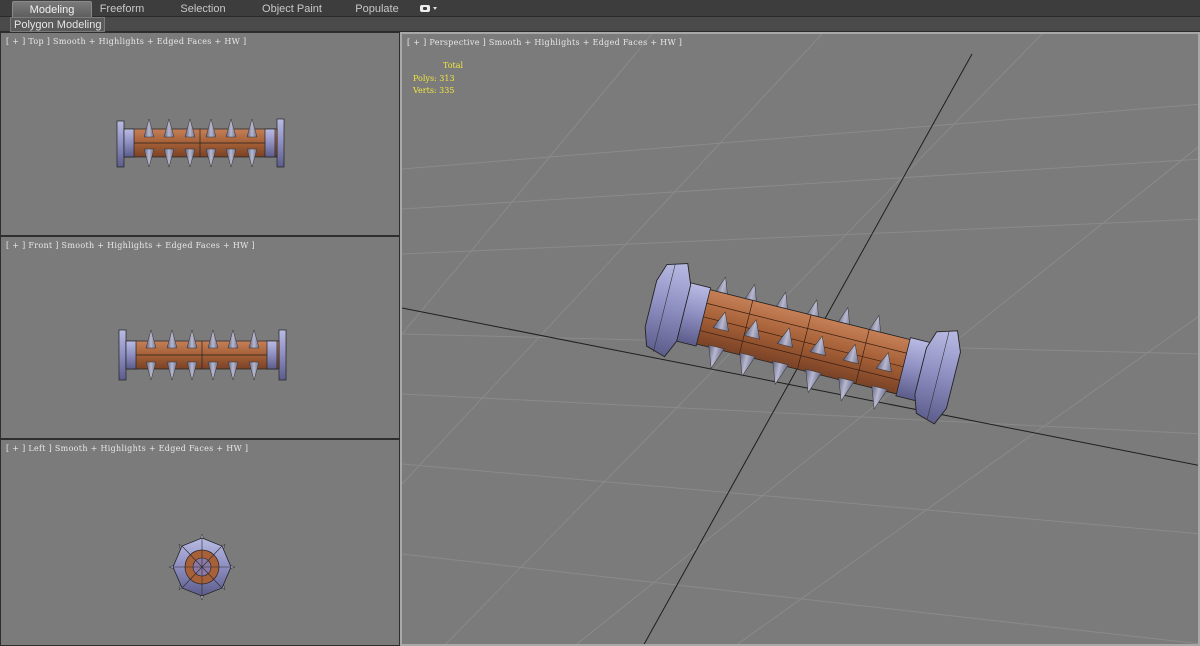  What do you see at coordinates (377, 9) in the screenshot?
I see `tab-populate: Populate` at bounding box center [377, 9].